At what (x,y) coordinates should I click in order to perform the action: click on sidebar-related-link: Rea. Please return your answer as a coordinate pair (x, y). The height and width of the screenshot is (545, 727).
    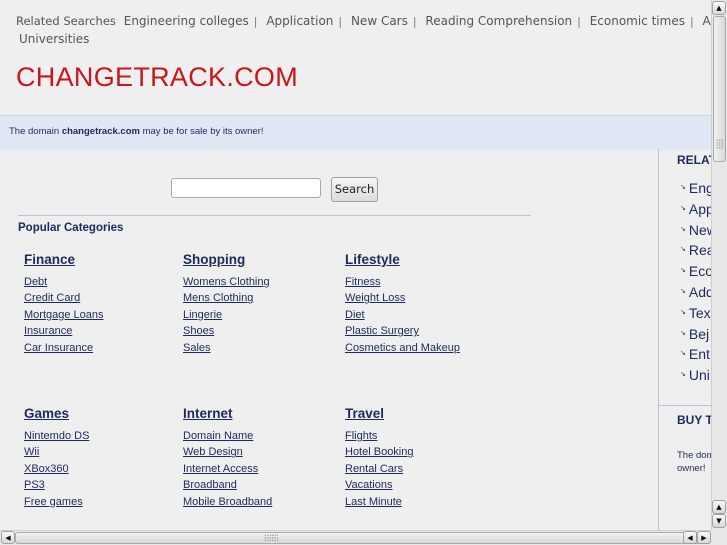
    Looking at the image, I should click on (700, 250).